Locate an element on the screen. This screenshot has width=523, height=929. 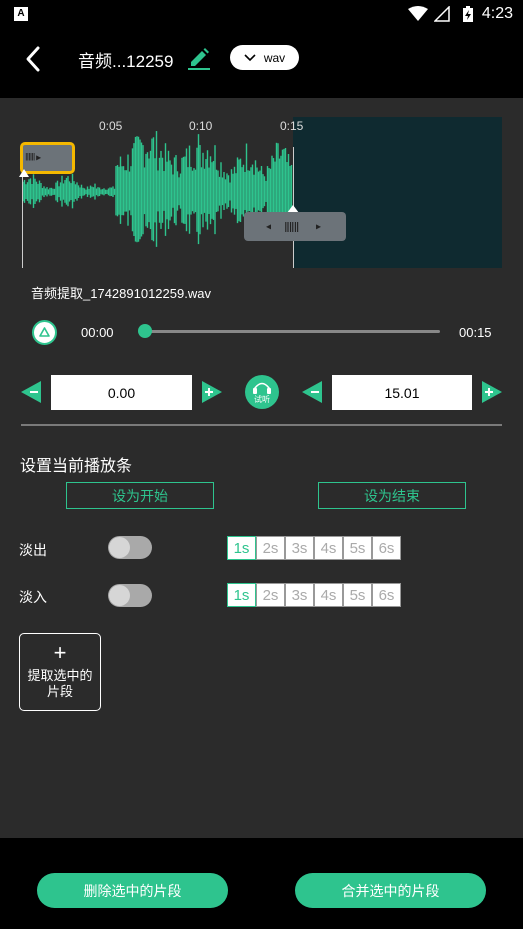
start-time-input is located at coordinates (121, 392).